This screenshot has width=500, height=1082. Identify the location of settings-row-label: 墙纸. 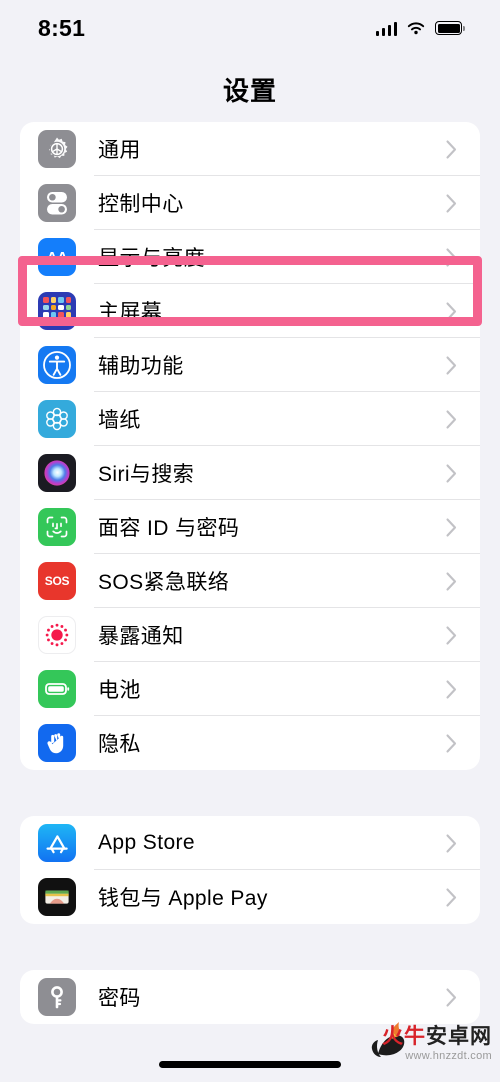
(119, 420).